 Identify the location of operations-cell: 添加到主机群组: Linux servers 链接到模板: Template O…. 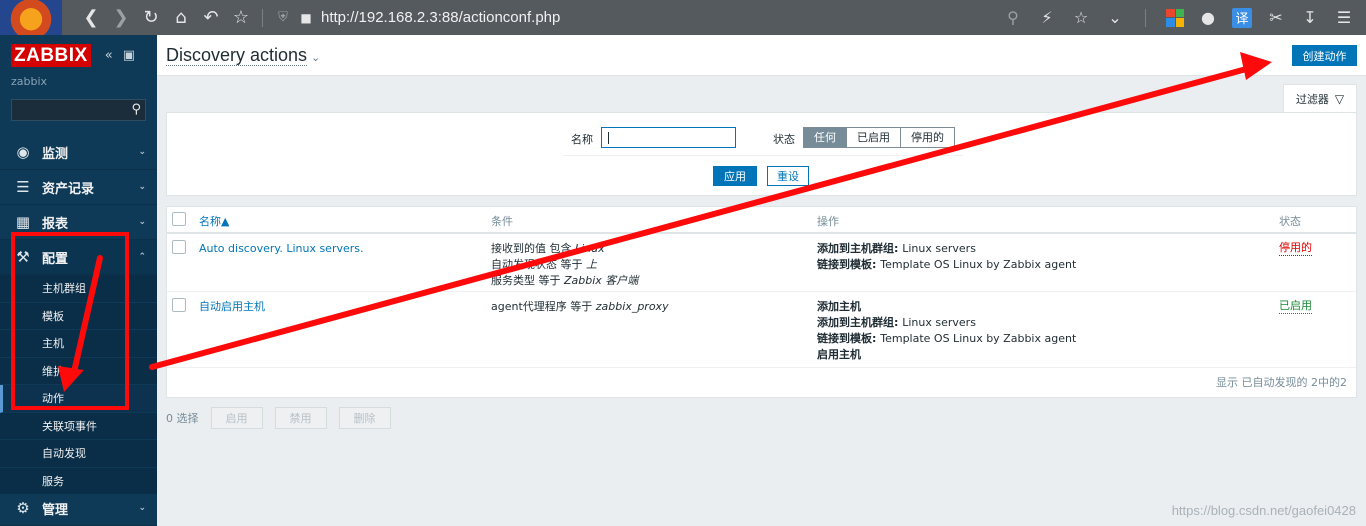
(946, 257).